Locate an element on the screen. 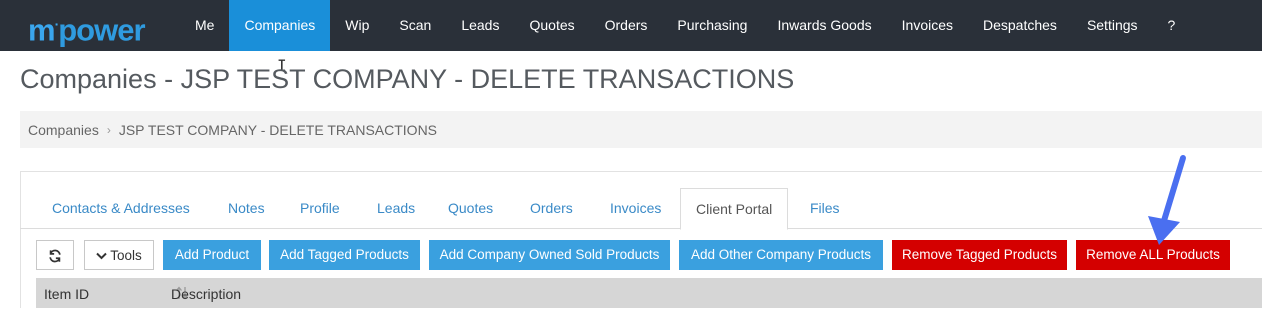 This screenshot has height=310, width=1262. nav-item-invoices: Invoices is located at coordinates (927, 25).